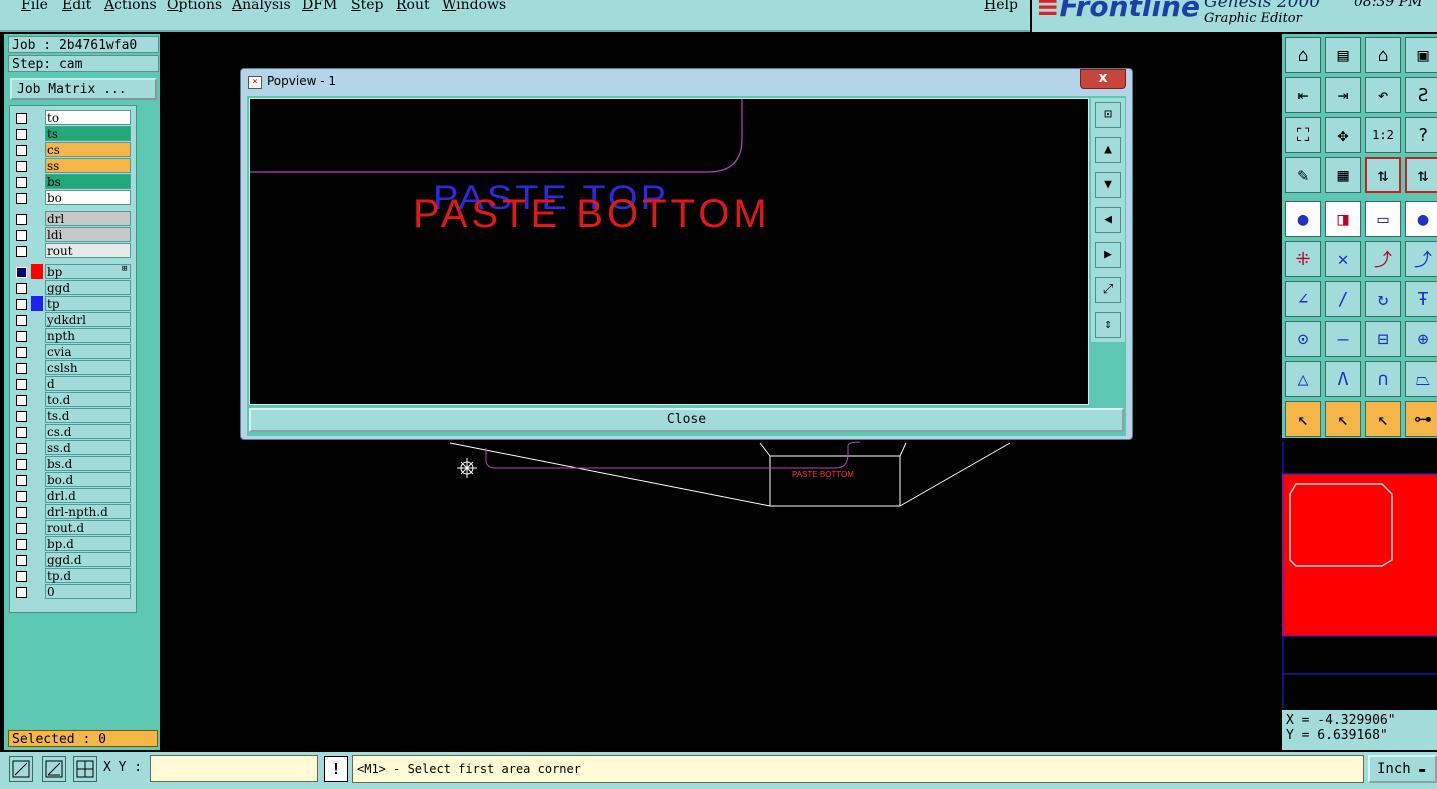  I want to click on layer-name: cslsh, so click(88, 367).